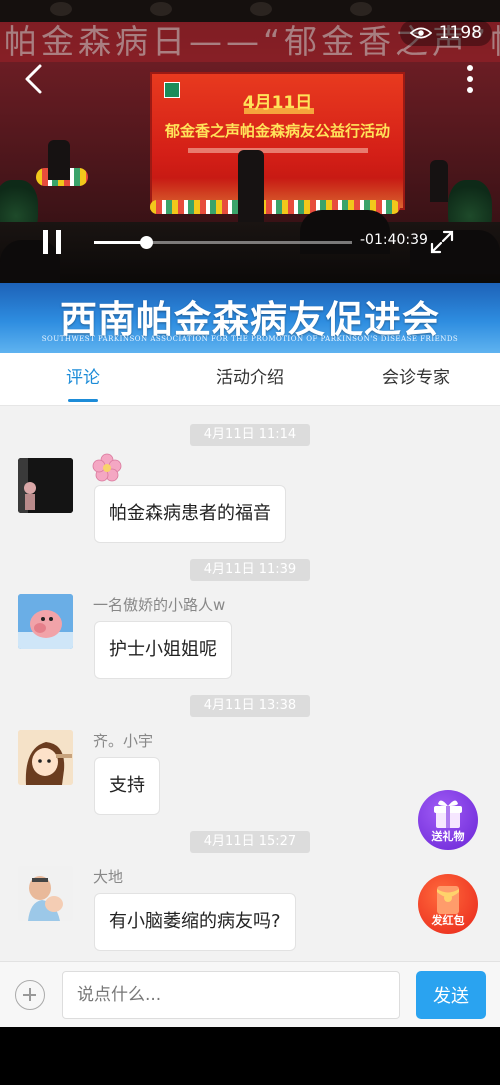  I want to click on message-bubble: 有小脑萎缩的病友吗?, so click(195, 922).